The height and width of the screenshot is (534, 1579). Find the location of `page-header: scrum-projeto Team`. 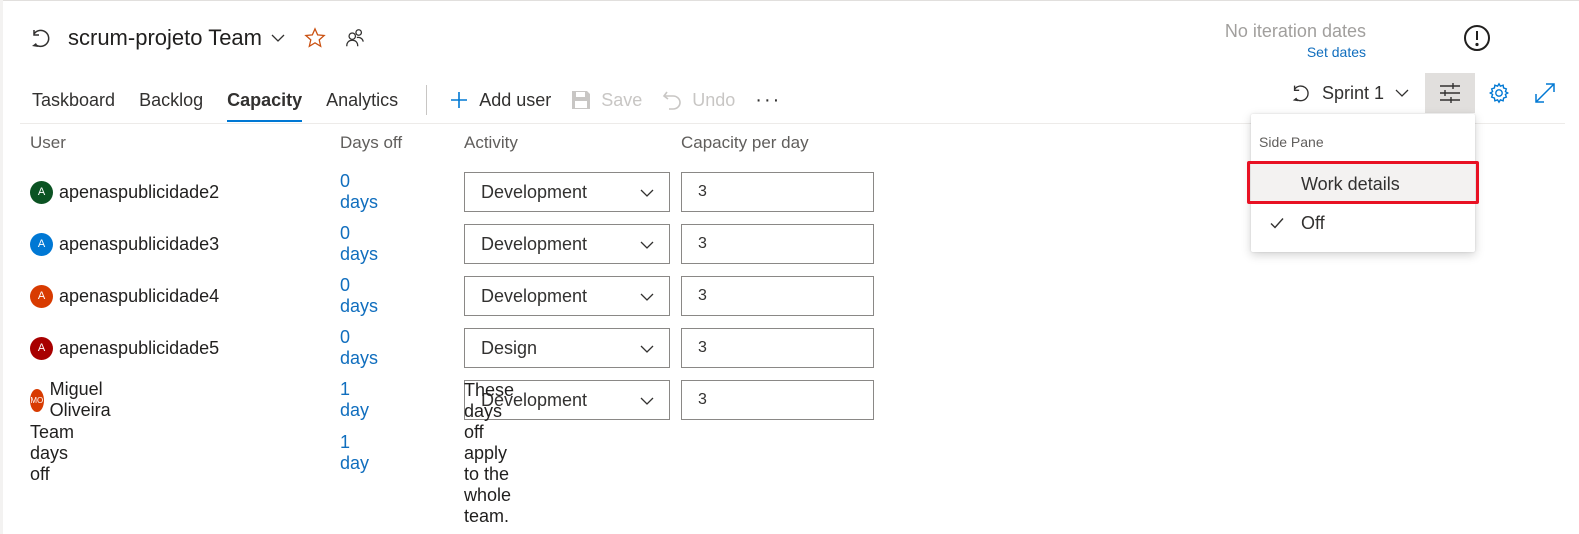

page-header: scrum-projeto Team is located at coordinates (197, 38).